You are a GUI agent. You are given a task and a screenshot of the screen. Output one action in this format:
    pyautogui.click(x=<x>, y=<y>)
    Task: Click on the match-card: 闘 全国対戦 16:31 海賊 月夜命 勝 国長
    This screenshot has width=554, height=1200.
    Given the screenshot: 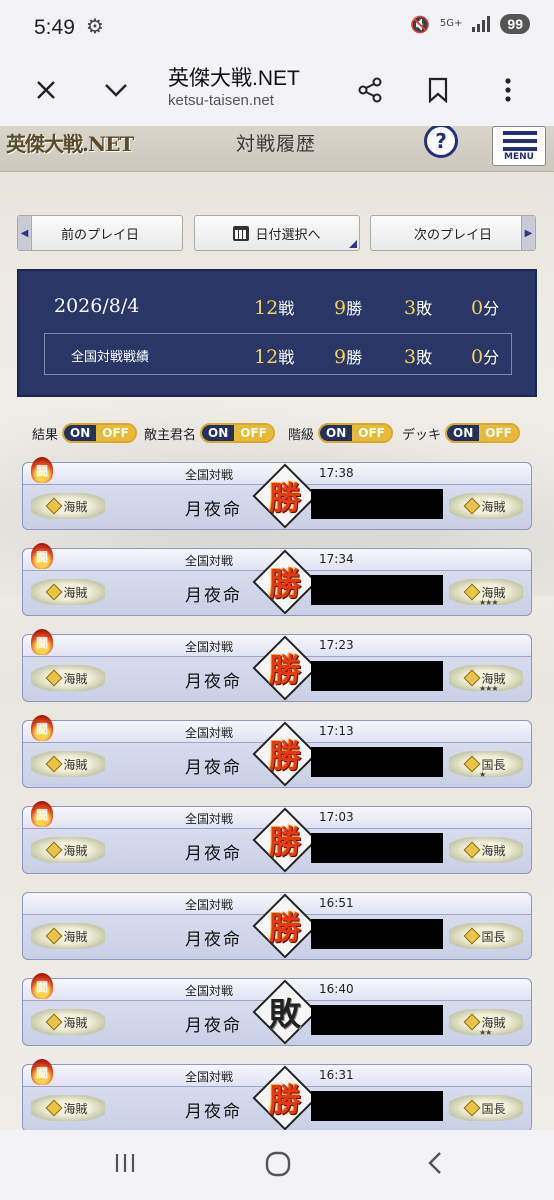 What is the action you would take?
    pyautogui.click(x=277, y=1094)
    